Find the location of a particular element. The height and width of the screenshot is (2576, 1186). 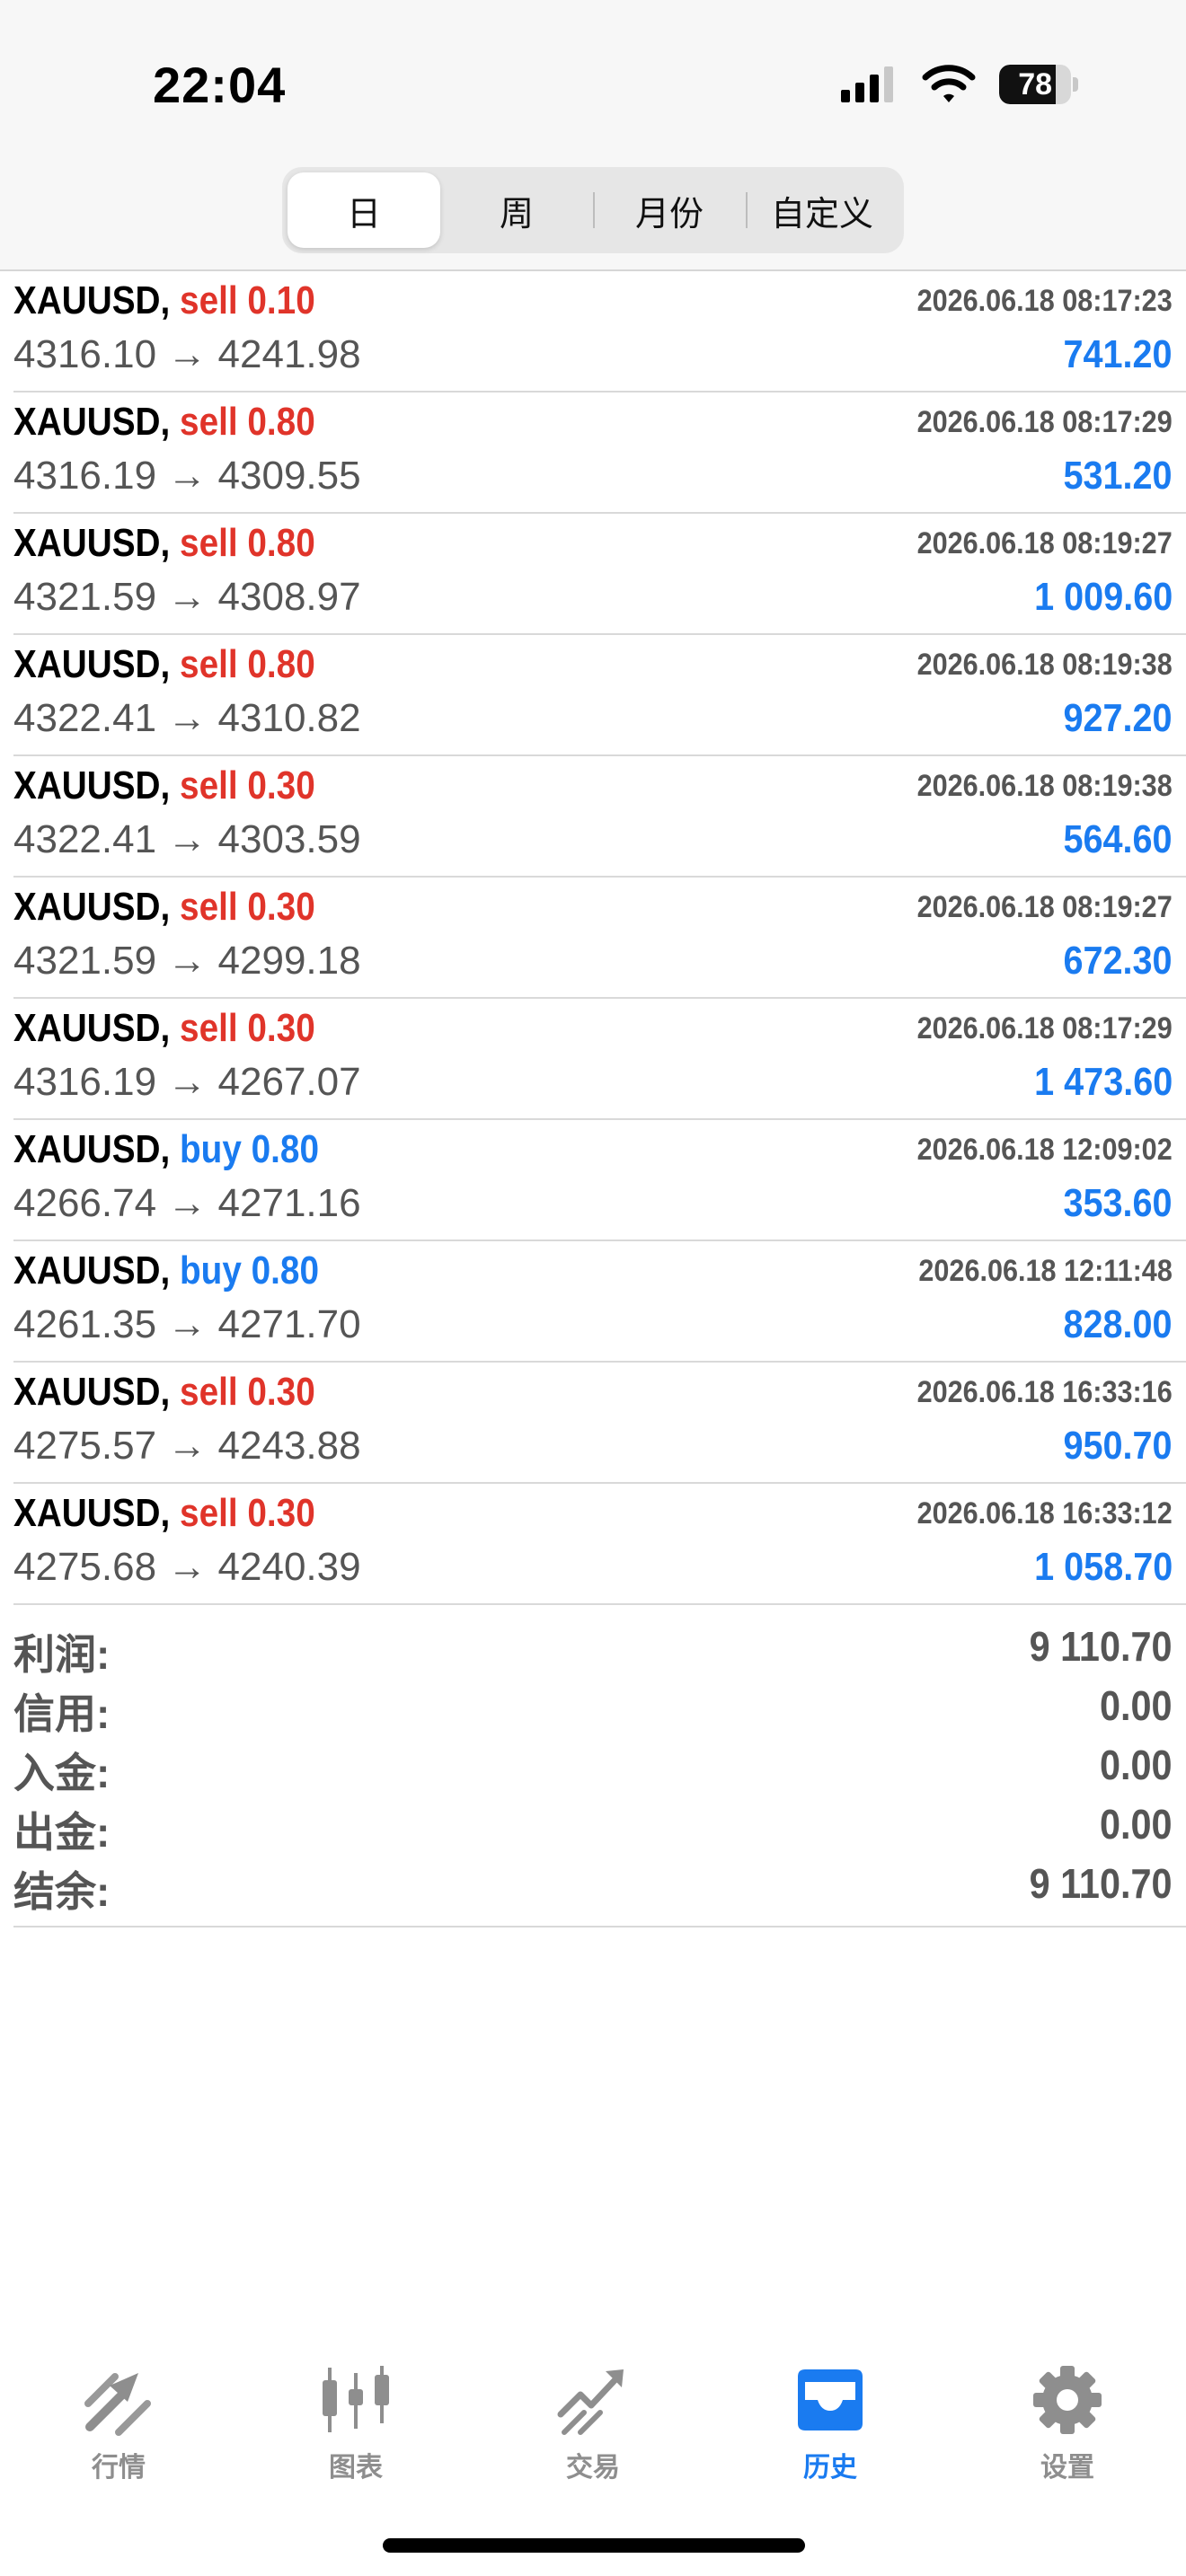

trade-profit: 353.60 is located at coordinates (1118, 1203).